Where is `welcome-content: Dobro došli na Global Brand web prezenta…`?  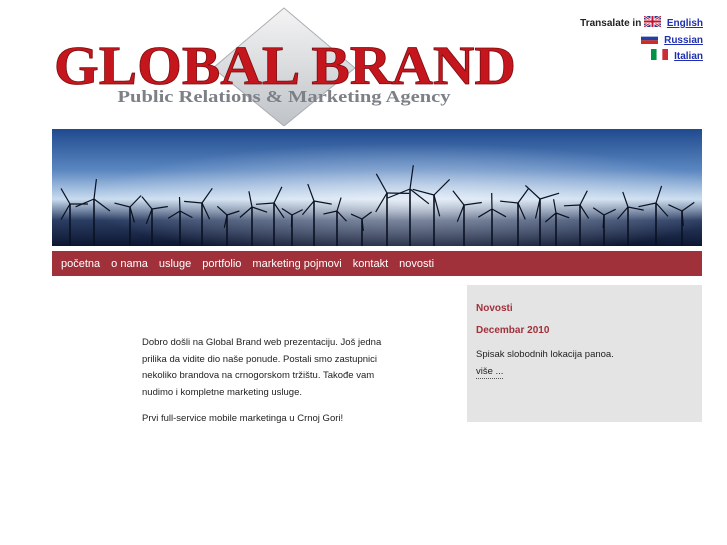
welcome-content: Dobro došli na Global Brand web prezenta… is located at coordinates (264, 386).